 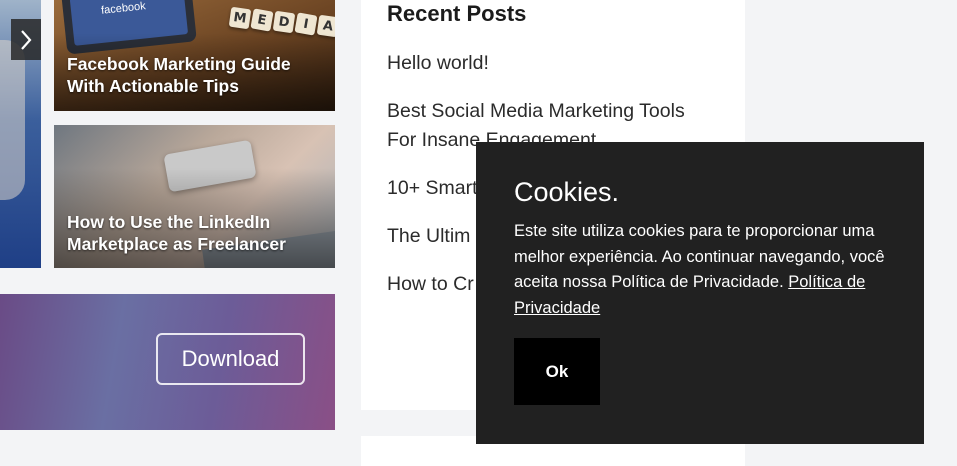 I want to click on cookie-ok-button: Ok, so click(x=557, y=371).